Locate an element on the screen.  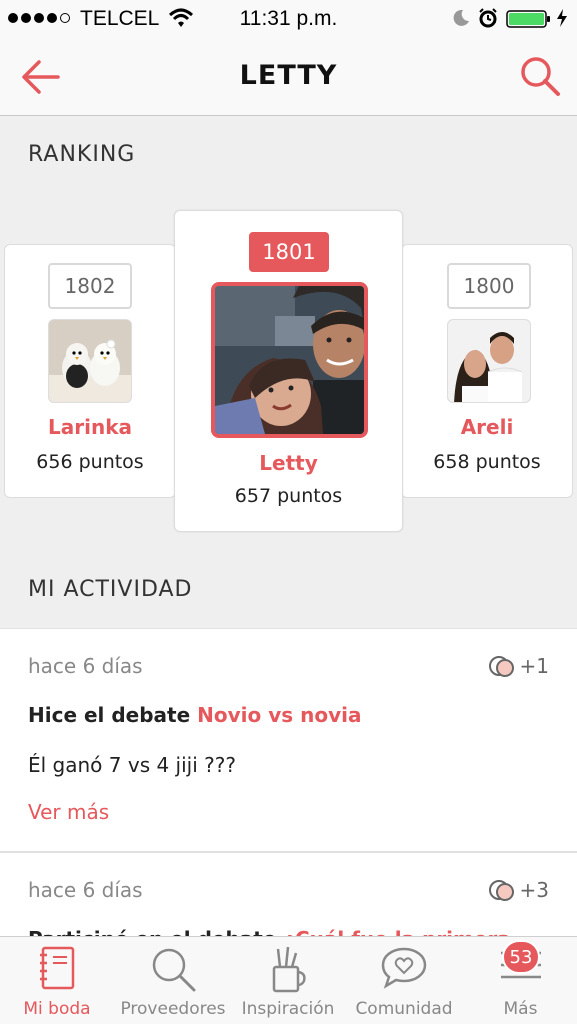
tab-inspiracion: Inspiración is located at coordinates (288, 980).